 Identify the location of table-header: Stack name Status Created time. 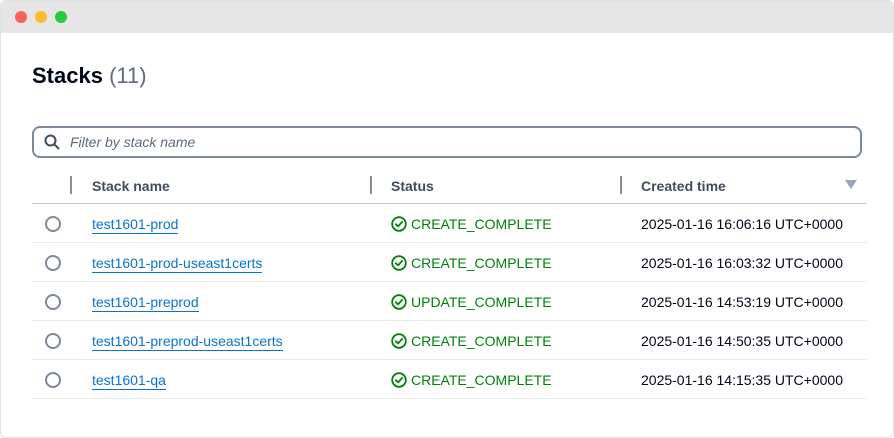
(449, 185).